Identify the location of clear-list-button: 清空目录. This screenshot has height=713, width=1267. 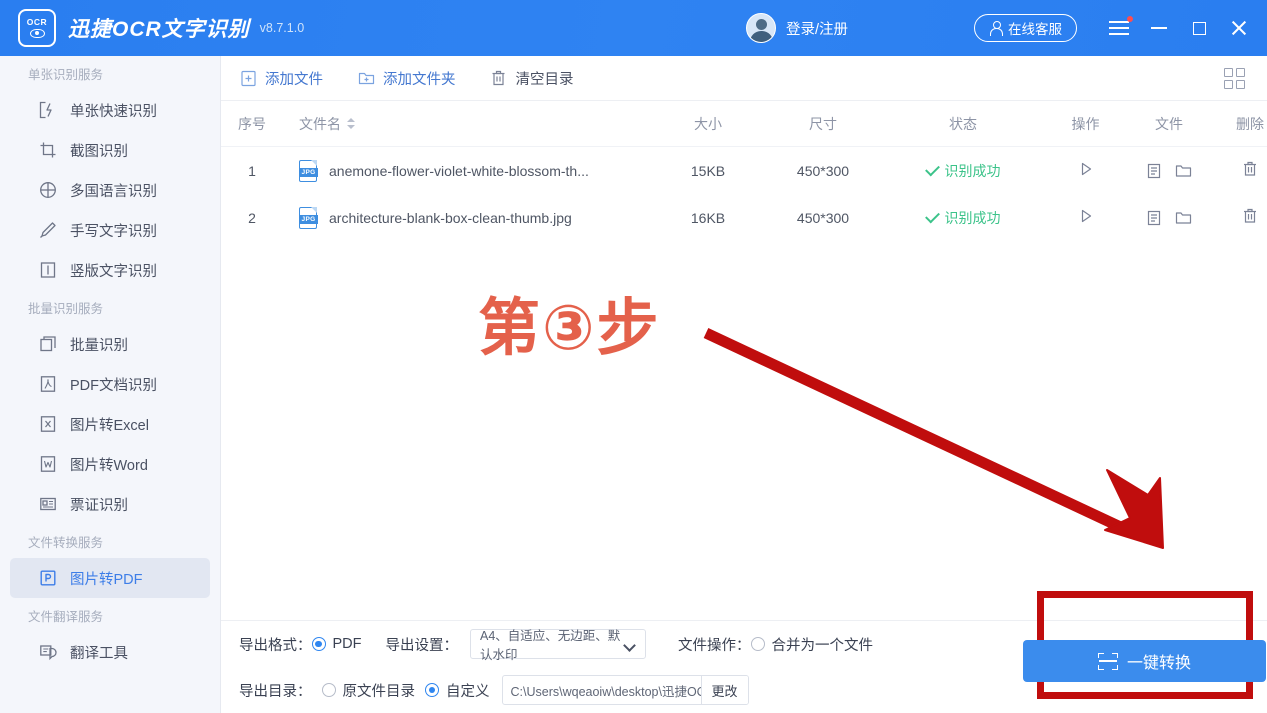
(532, 78).